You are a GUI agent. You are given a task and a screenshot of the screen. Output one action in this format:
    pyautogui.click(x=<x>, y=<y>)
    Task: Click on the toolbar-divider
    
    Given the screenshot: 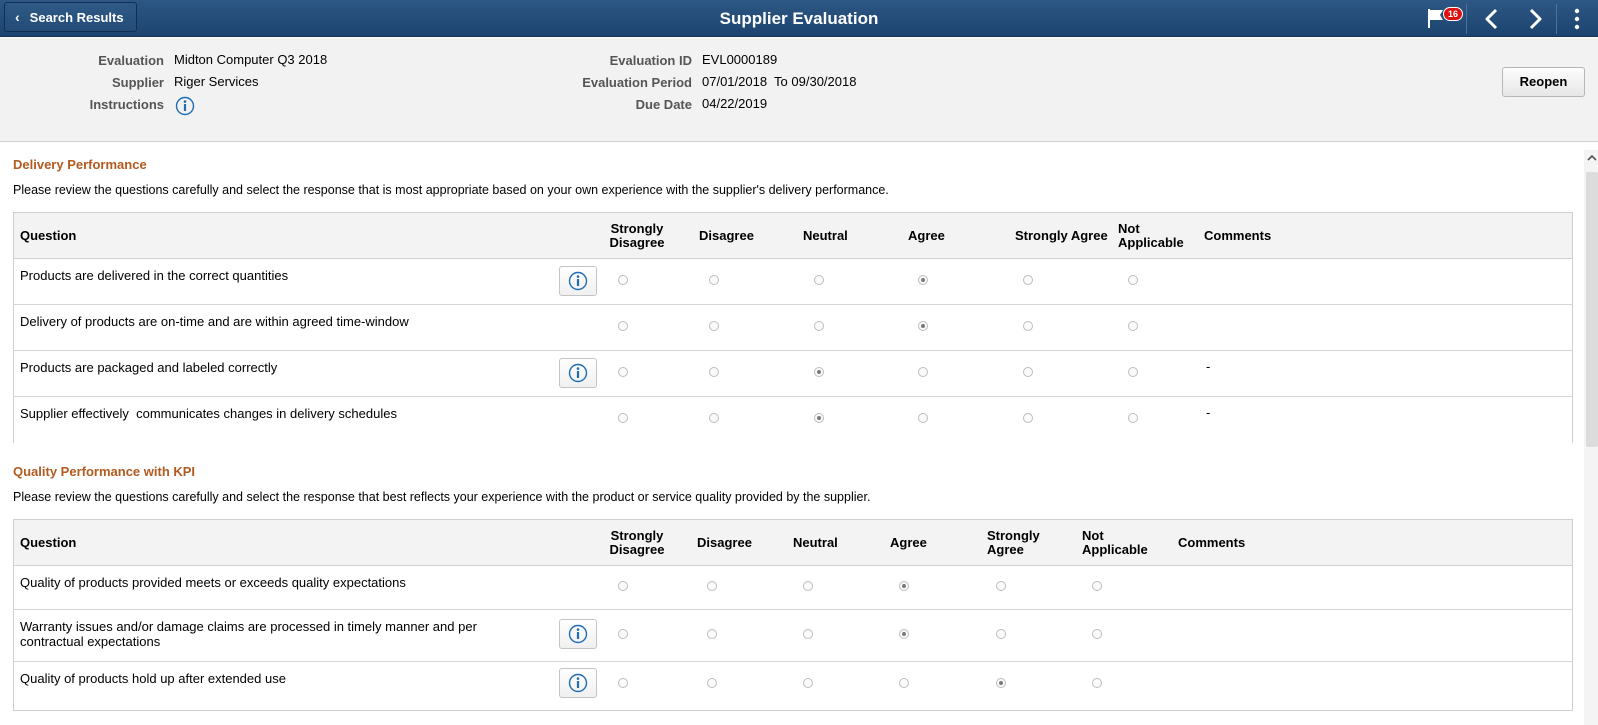 What is the action you would take?
    pyautogui.click(x=1466, y=19)
    